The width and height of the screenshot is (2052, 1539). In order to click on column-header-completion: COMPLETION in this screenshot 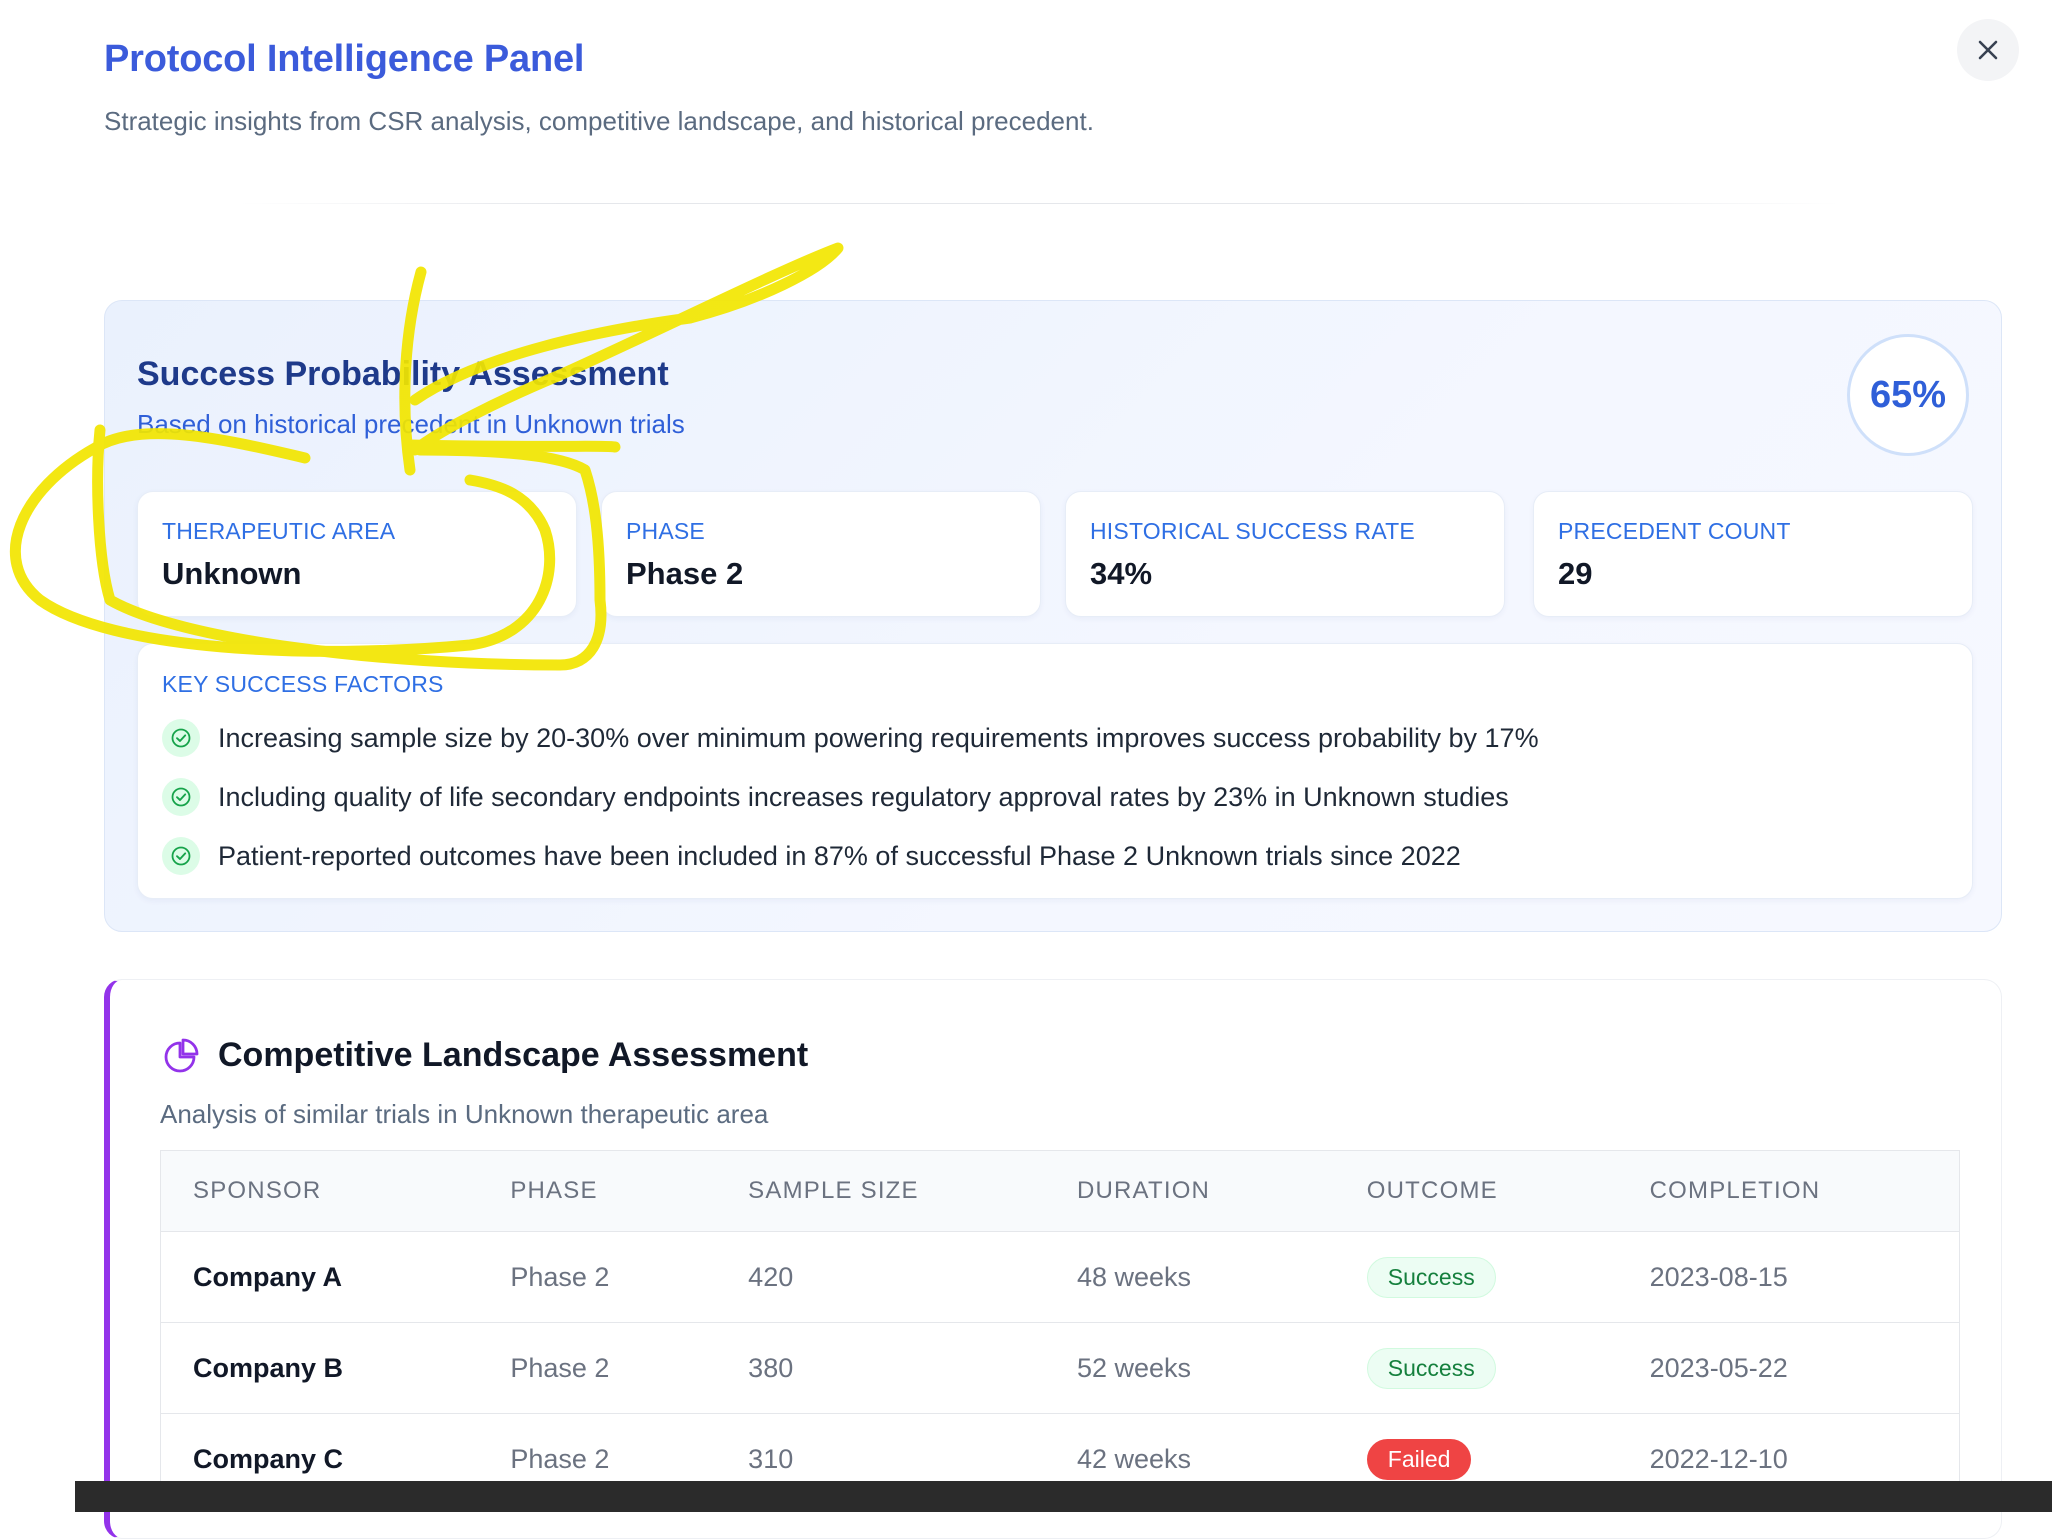, I will do `click(1788, 1191)`.